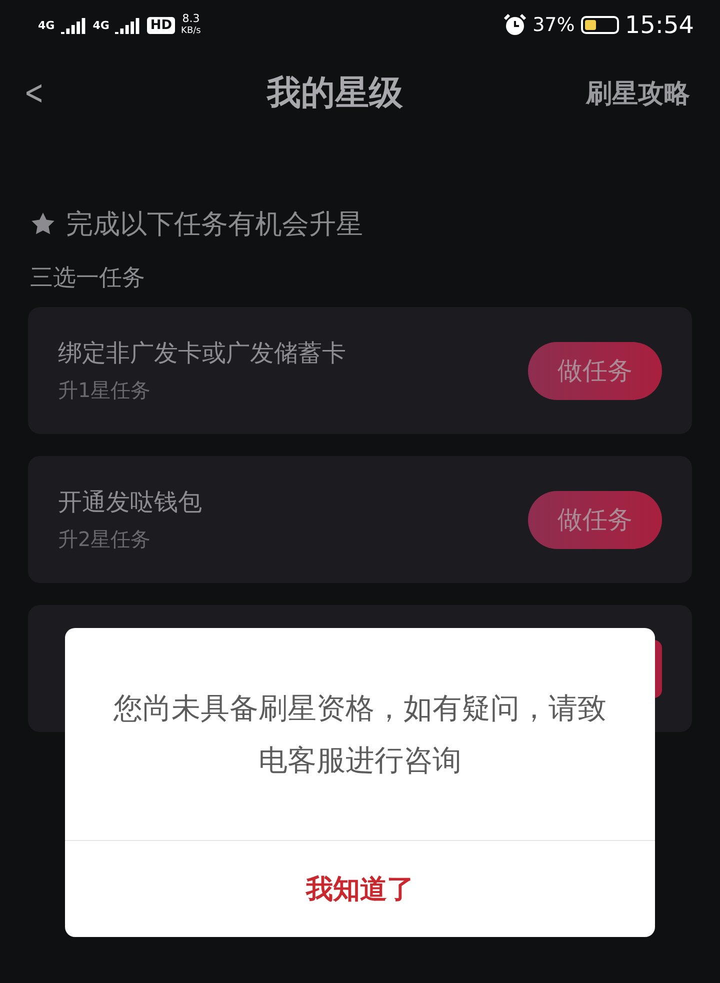 The image size is (720, 983). I want to click on page-title: 我的星级, so click(335, 93).